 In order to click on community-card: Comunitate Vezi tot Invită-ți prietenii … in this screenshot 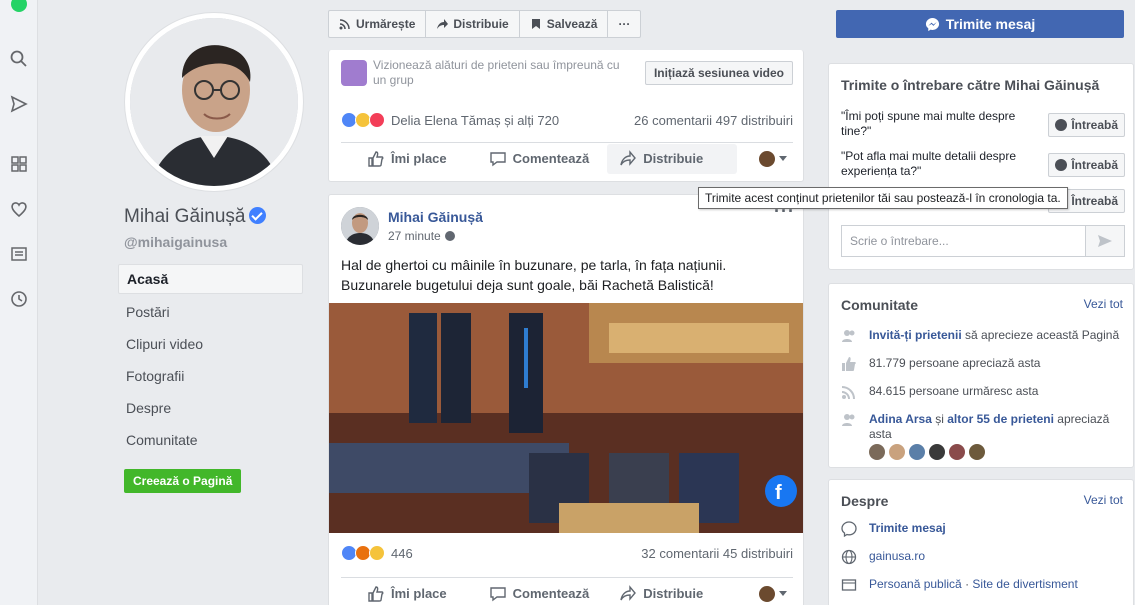, I will do `click(981, 375)`.